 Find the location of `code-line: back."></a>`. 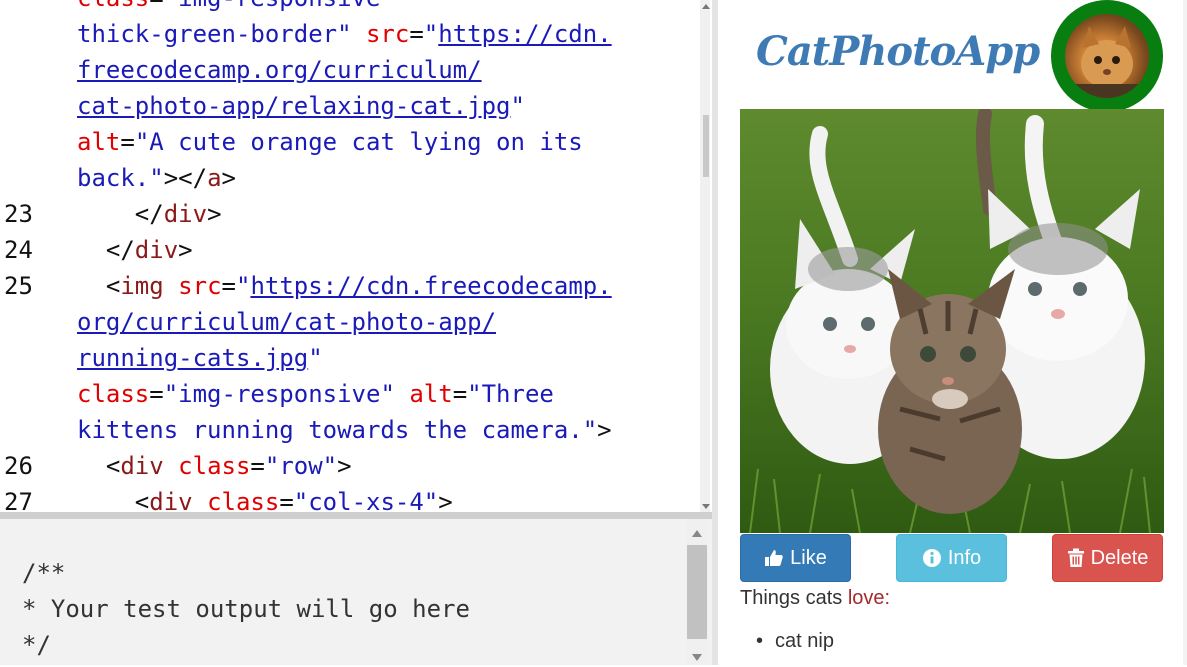

code-line: back."></a> is located at coordinates (350, 178).